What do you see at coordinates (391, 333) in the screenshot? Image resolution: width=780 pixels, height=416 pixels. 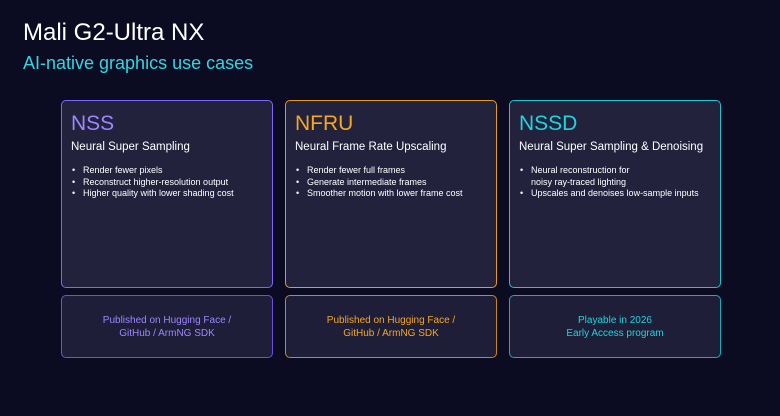 I see `footer-nfru-line: GitHub / ArmNG SDK` at bounding box center [391, 333].